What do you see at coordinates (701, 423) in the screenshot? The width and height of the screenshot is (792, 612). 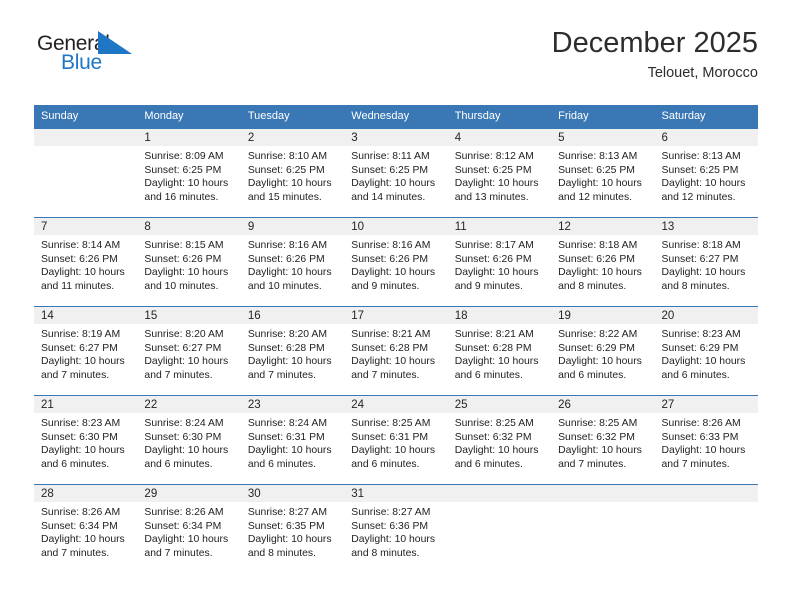 I see `sunrise-text: Sunrise: 8:26 AM` at bounding box center [701, 423].